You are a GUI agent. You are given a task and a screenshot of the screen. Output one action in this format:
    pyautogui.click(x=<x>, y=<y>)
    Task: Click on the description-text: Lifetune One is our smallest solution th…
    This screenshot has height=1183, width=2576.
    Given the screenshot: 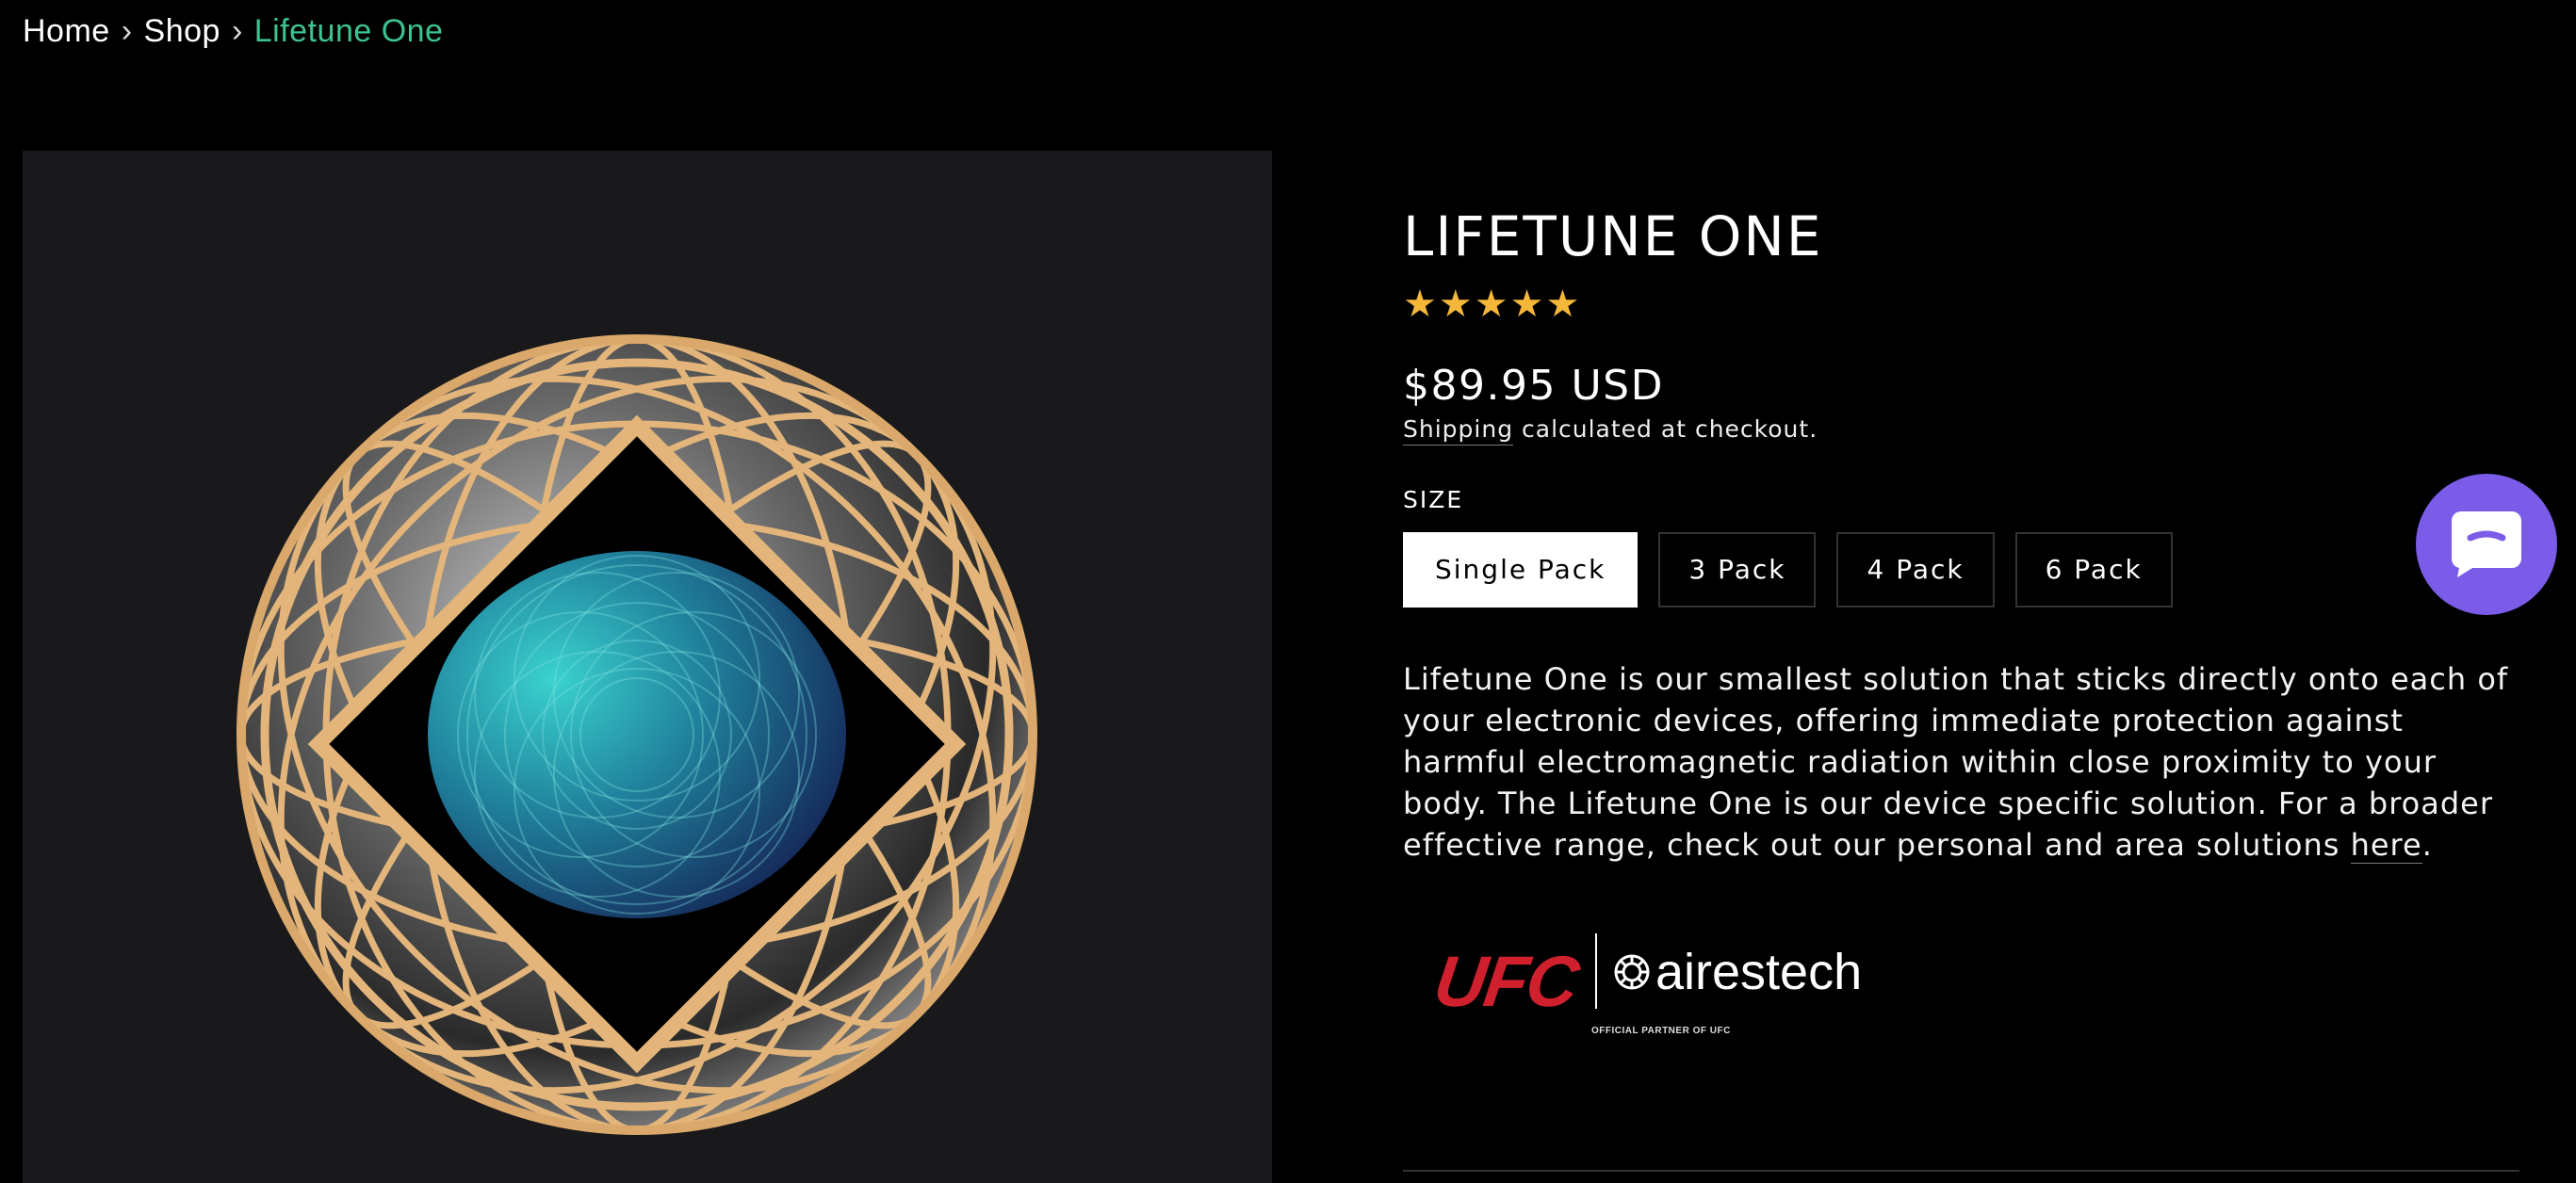 What is the action you would take?
    pyautogui.click(x=1956, y=761)
    